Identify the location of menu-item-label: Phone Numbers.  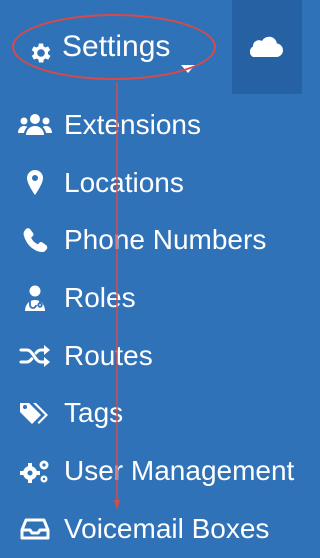
(165, 240).